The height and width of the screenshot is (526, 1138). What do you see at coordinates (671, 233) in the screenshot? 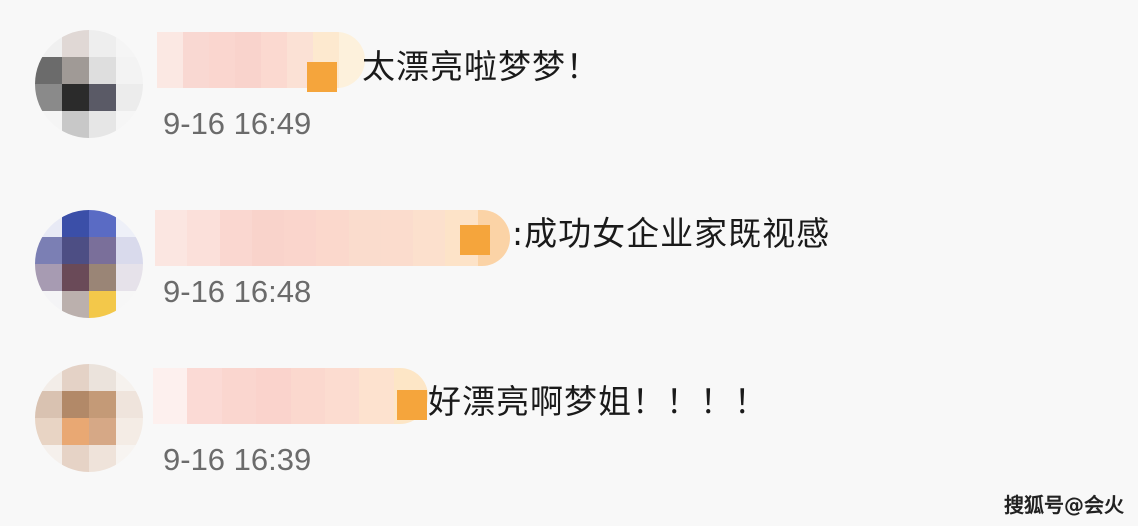
I see `comment-text: :成功女企业家既视感` at bounding box center [671, 233].